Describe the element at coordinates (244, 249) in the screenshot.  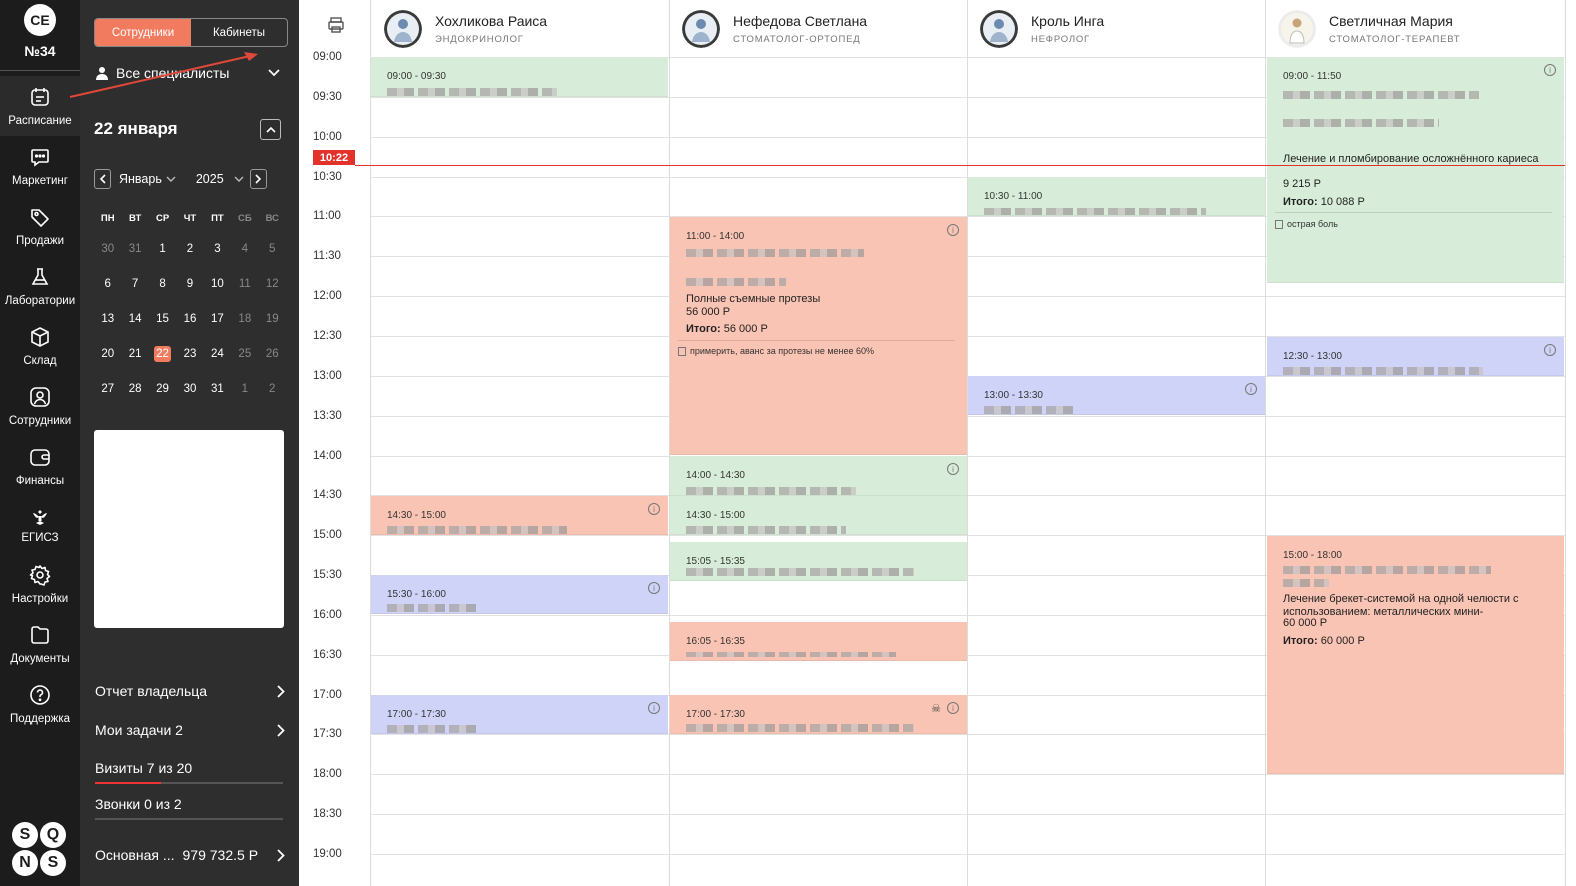
I see `calendar-day: 4` at that location.